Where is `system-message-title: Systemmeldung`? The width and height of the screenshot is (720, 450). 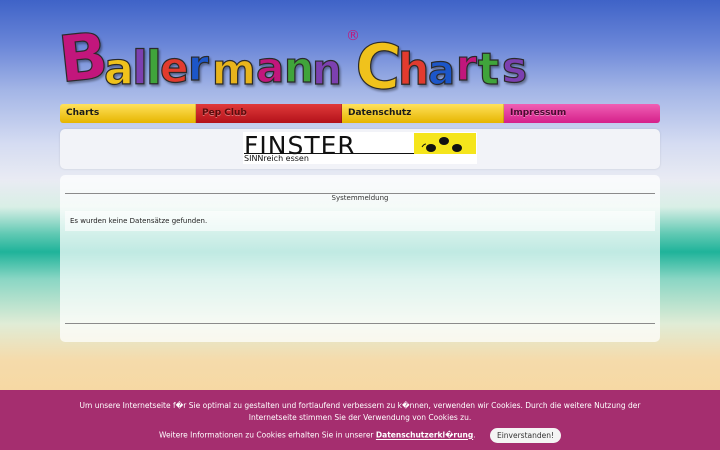
system-message-title: Systemmeldung is located at coordinates (360, 198).